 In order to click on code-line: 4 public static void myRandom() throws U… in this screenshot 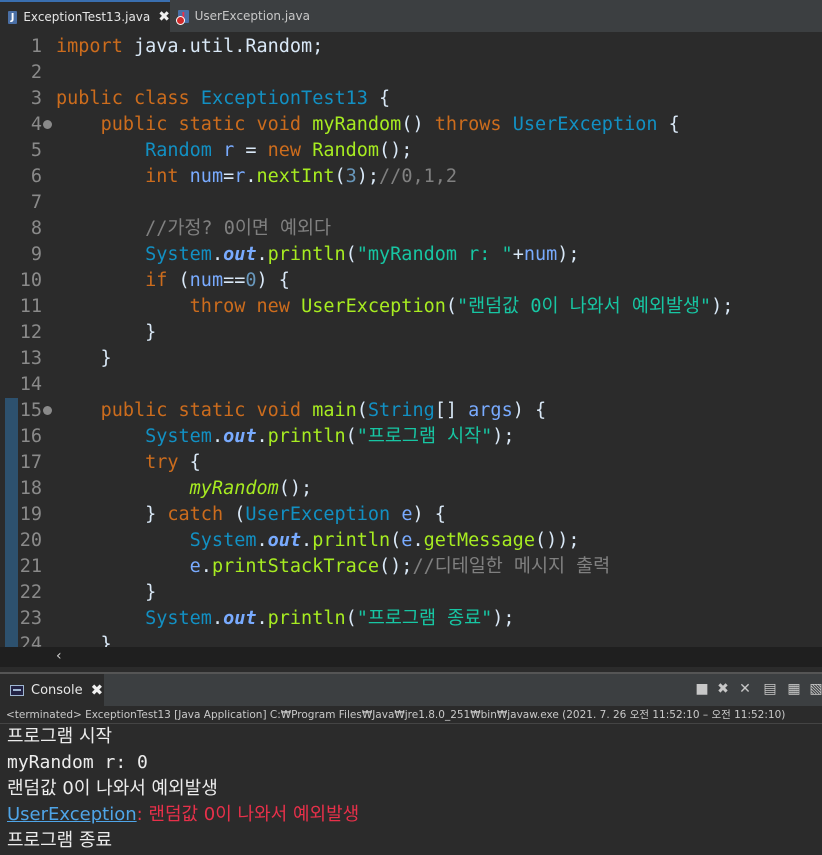, I will do `click(411, 125)`.